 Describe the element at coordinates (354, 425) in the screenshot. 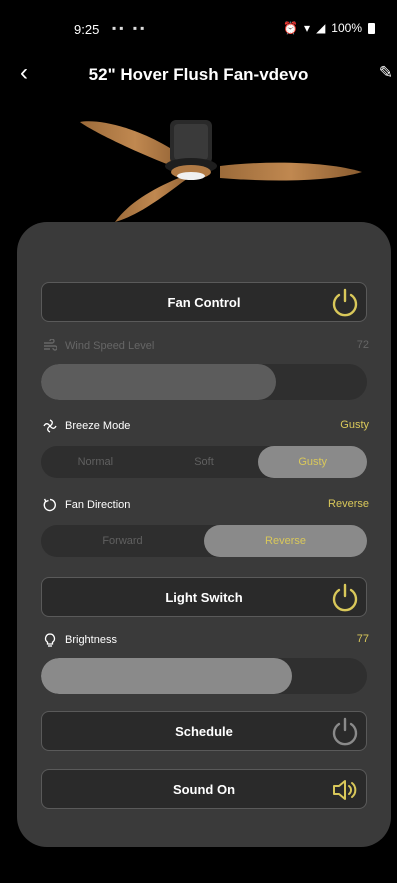

I see `breeze-mode-value: Gusty` at that location.